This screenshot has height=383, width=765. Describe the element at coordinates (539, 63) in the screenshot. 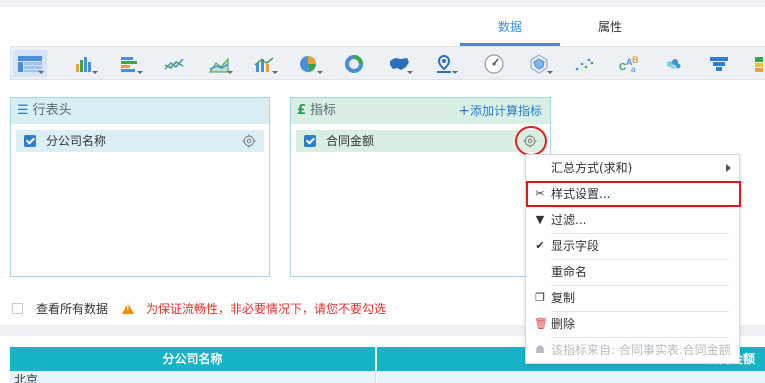

I see `radar-chart-icon` at that location.